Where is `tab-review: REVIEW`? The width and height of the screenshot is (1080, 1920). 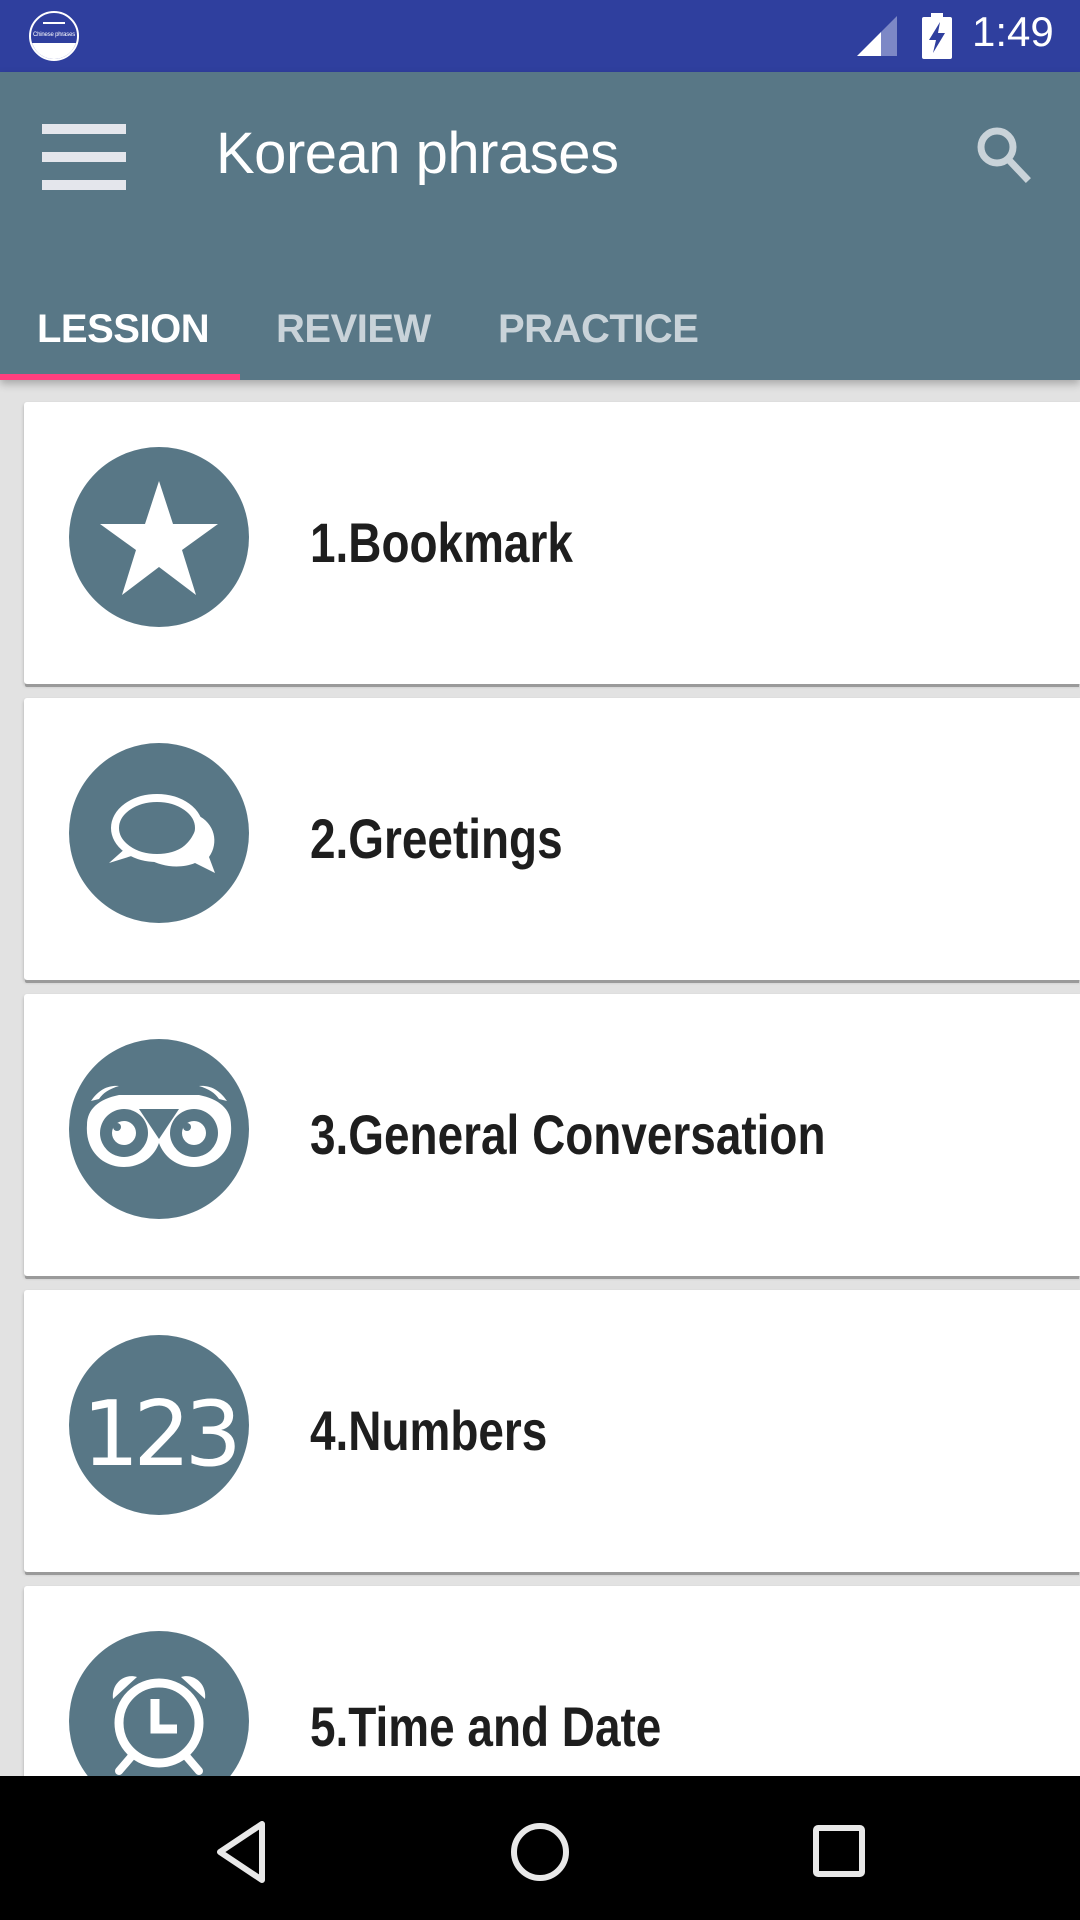 tab-review: REVIEW is located at coordinates (353, 332).